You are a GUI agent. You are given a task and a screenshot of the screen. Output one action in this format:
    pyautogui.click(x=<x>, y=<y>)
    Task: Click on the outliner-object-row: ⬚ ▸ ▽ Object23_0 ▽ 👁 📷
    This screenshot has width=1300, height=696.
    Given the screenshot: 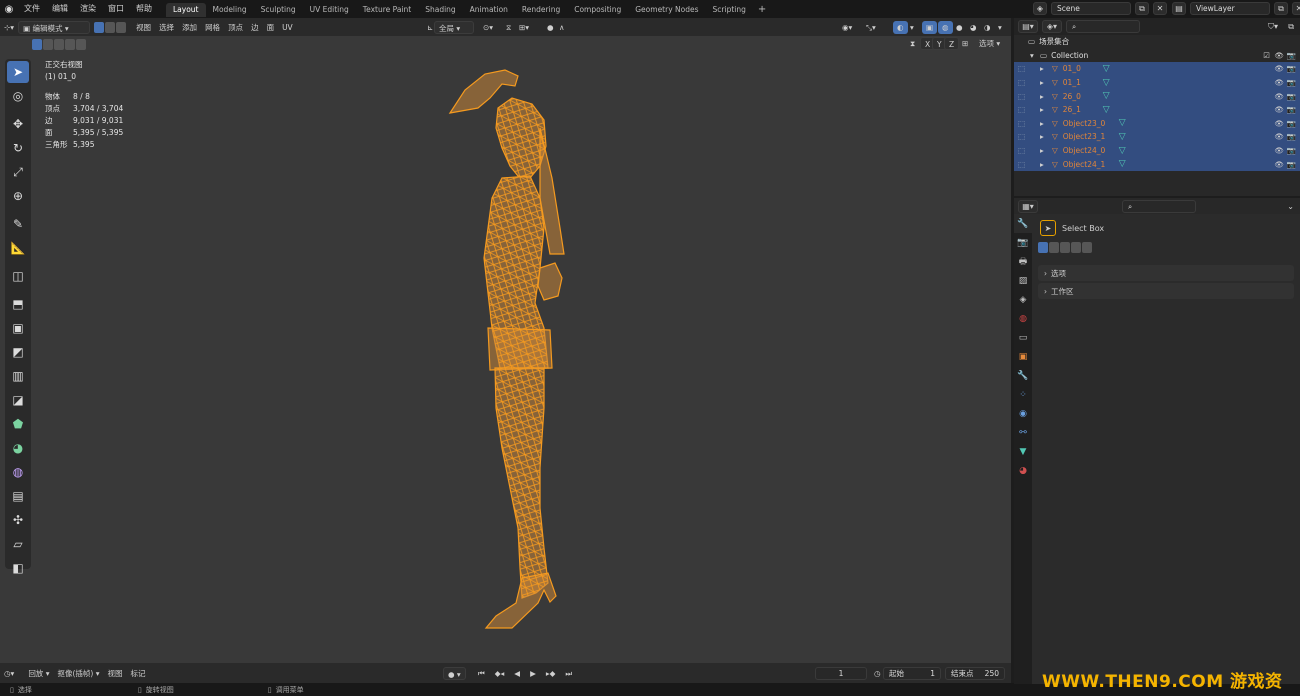 What is the action you would take?
    pyautogui.click(x=1157, y=123)
    